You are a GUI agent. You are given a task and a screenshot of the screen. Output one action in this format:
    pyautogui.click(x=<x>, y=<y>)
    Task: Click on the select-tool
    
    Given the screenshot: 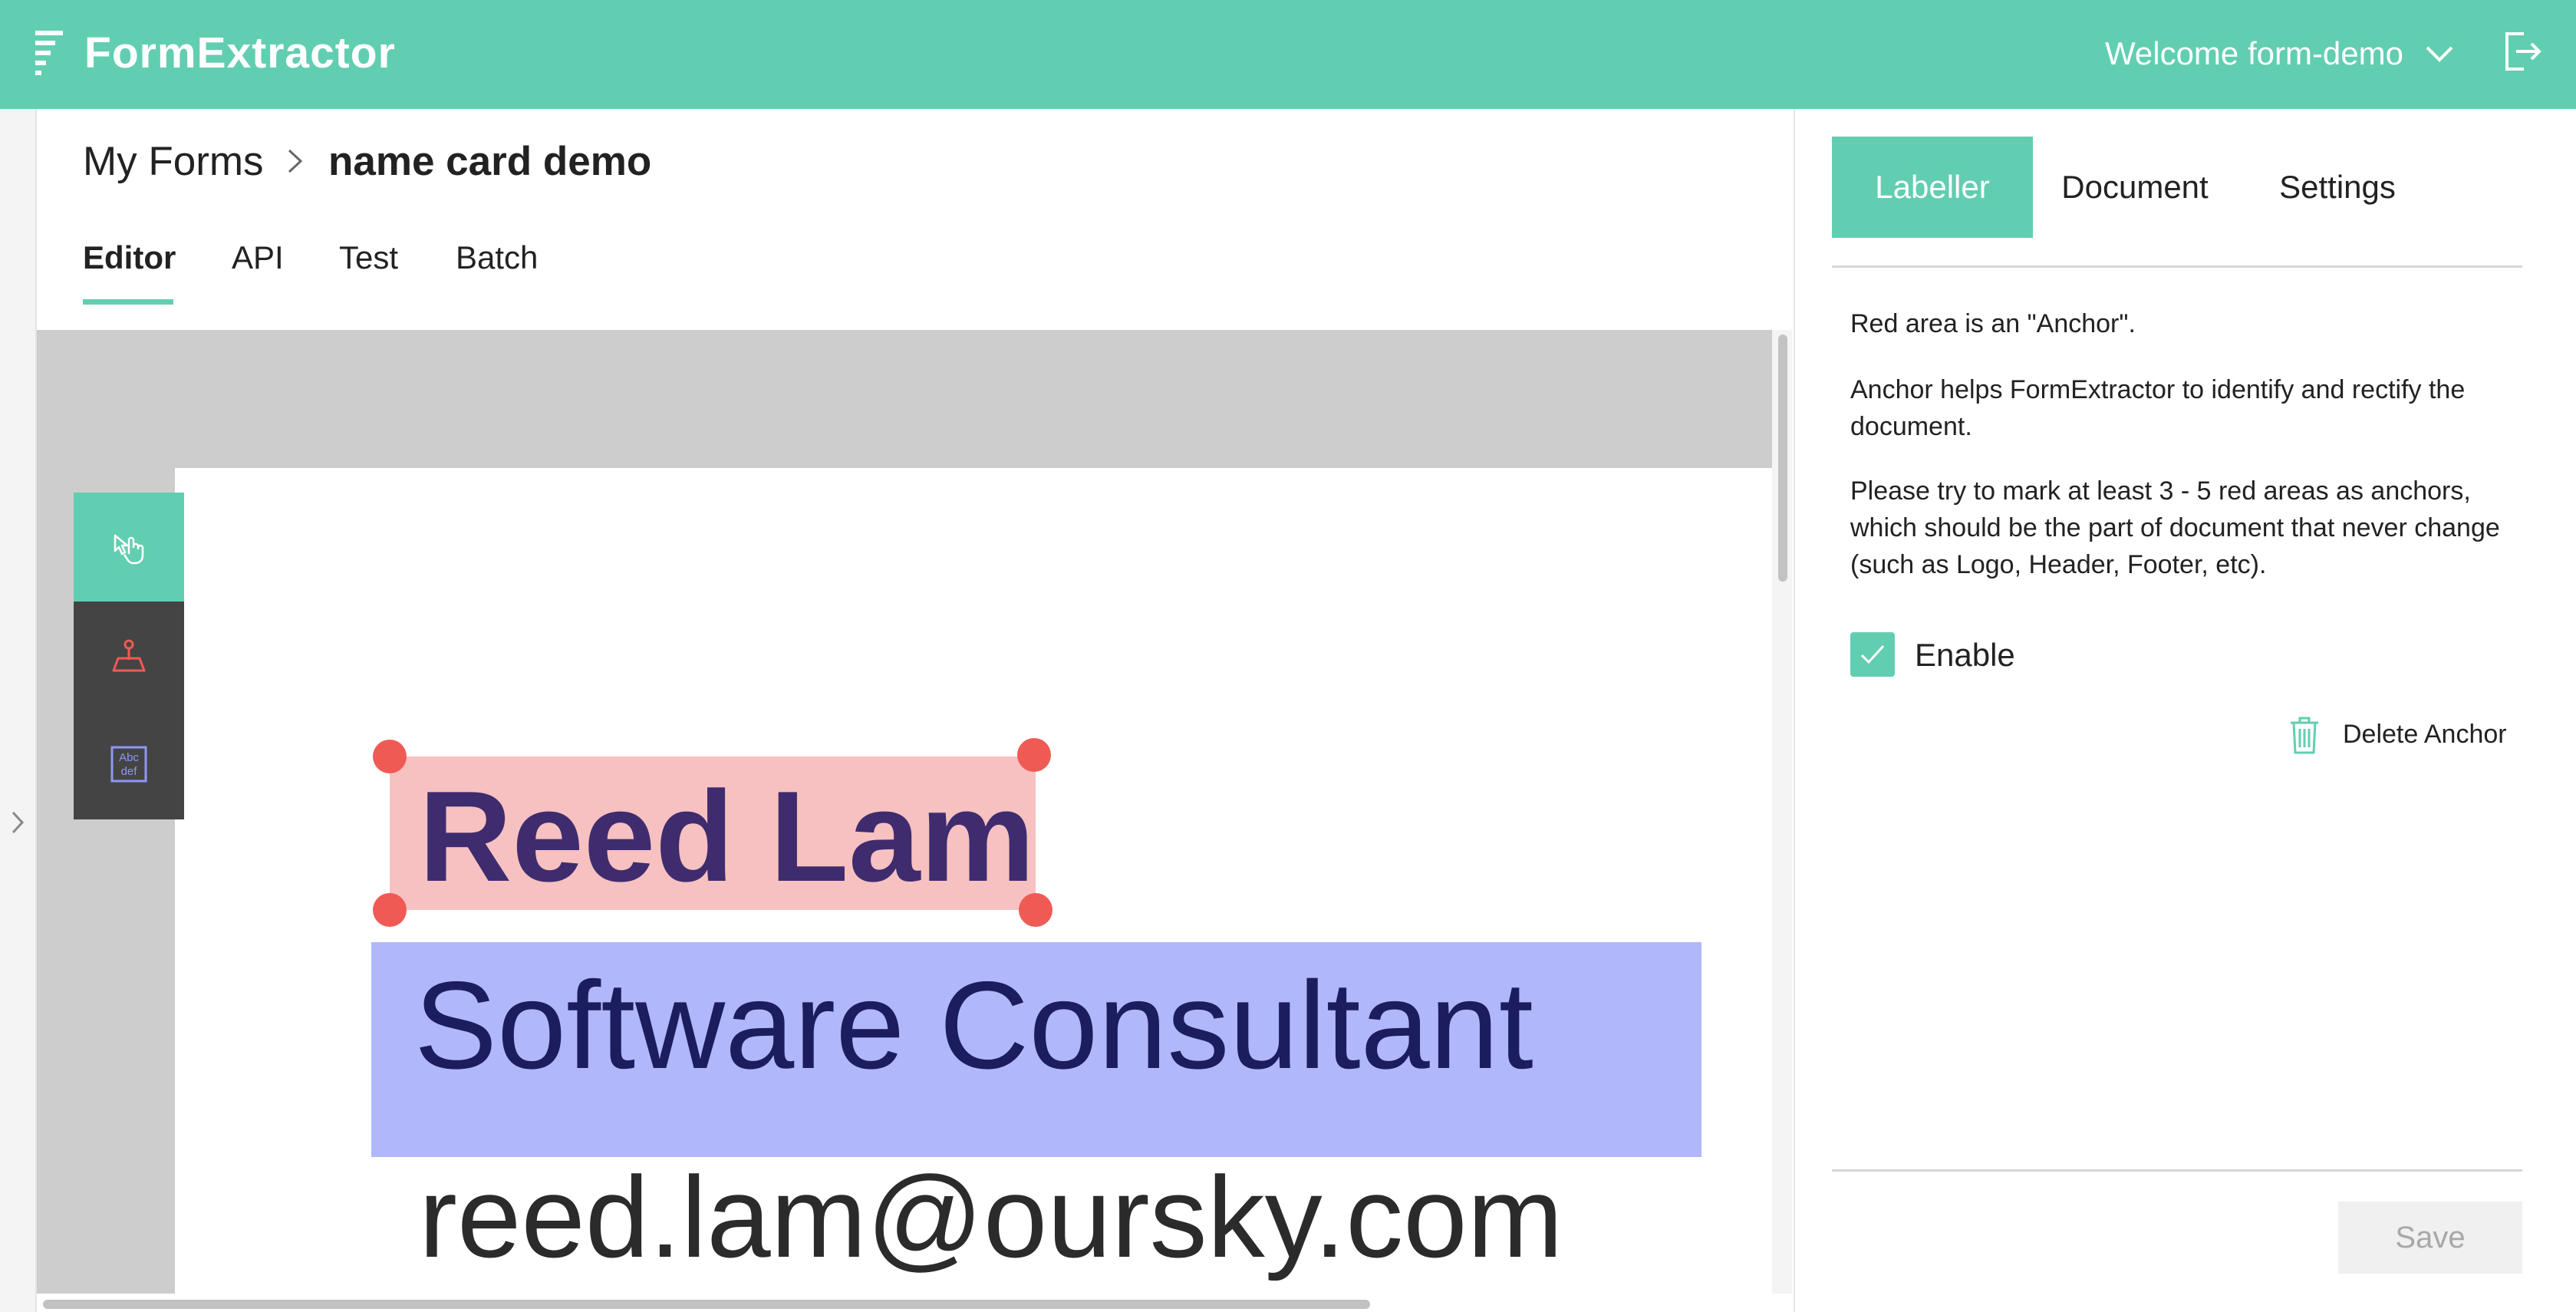 What is the action you would take?
    pyautogui.click(x=129, y=547)
    